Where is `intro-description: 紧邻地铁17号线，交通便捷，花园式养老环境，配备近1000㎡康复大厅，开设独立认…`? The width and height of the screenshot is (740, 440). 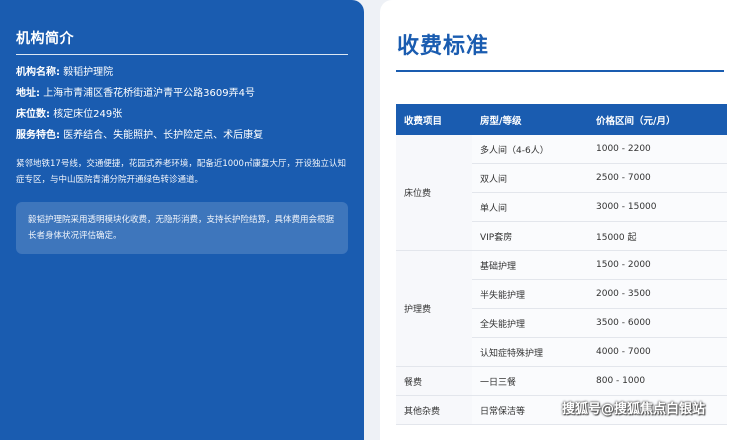 intro-description: 紧邻地铁17号线，交通便捷，花园式养老环境，配备近1000㎡康复大厅，开设独立认… is located at coordinates (181, 172).